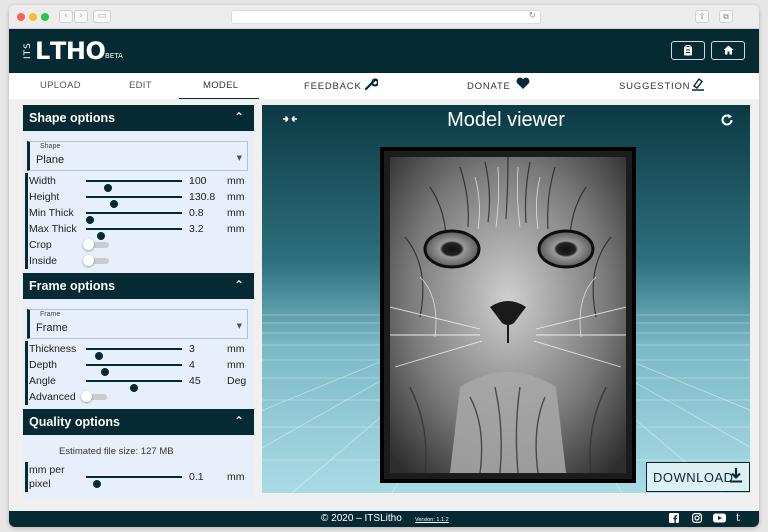 Image resolution: width=768 pixels, height=532 pixels. I want to click on height-slider-row: Height 130.8 mm, so click(138, 198).